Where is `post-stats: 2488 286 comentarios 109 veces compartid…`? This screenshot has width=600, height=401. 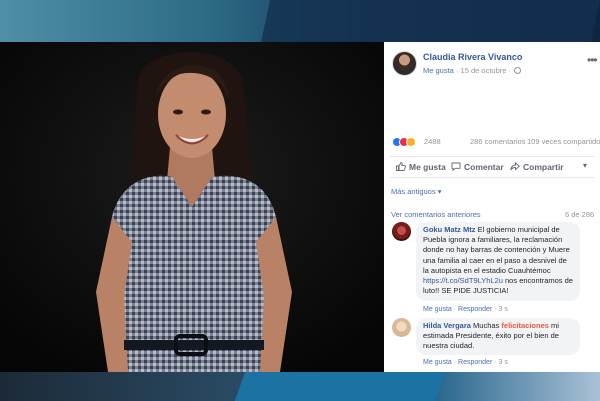 post-stats: 2488 286 comentarios 109 veces compartid… is located at coordinates (496, 143).